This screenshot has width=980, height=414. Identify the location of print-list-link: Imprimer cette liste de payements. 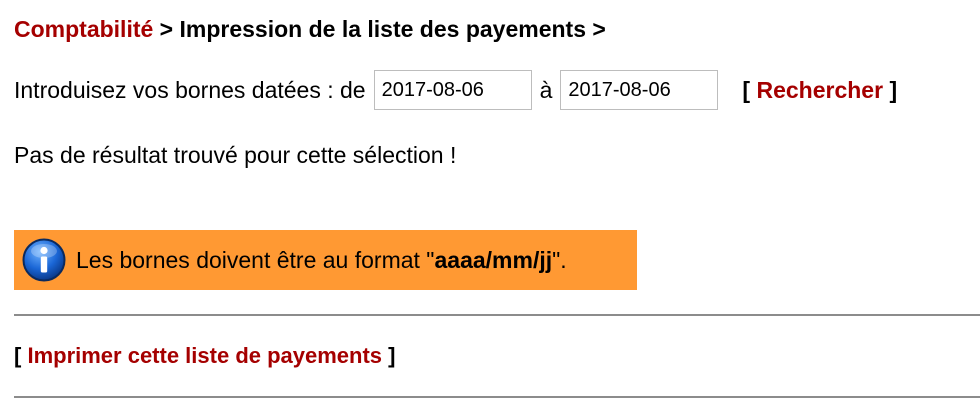
(204, 355).